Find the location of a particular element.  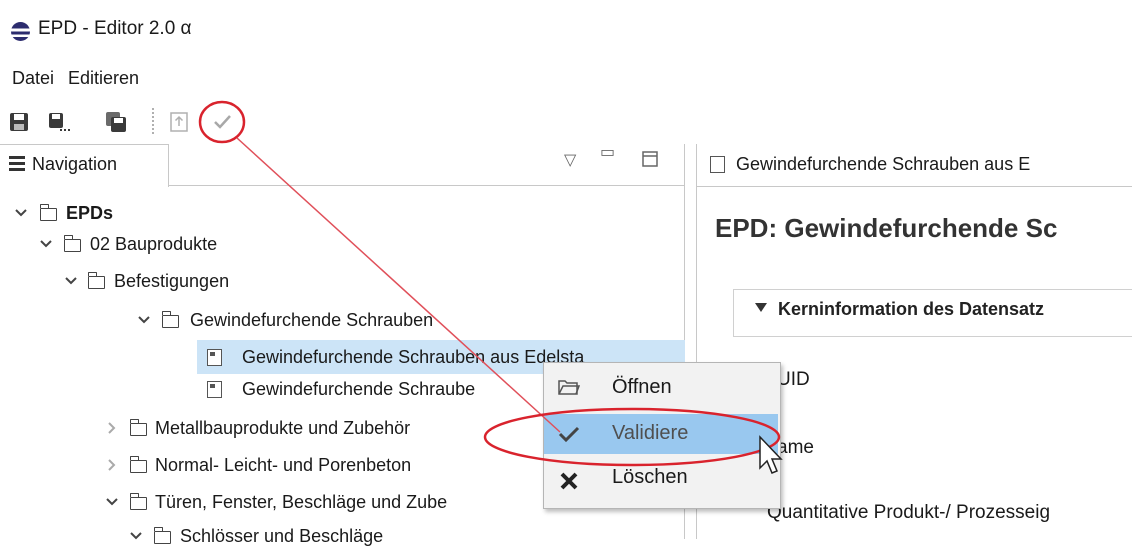

check-icon is located at coordinates (569, 434).